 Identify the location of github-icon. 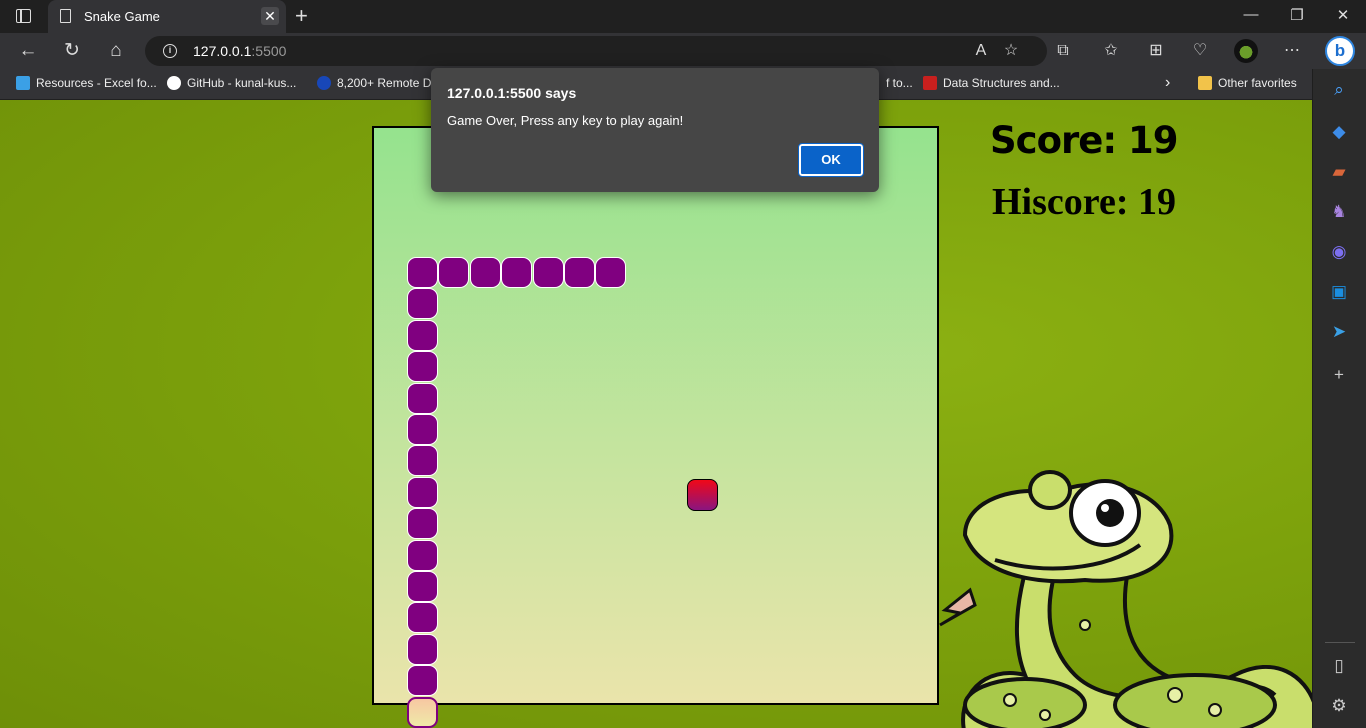
(174, 83).